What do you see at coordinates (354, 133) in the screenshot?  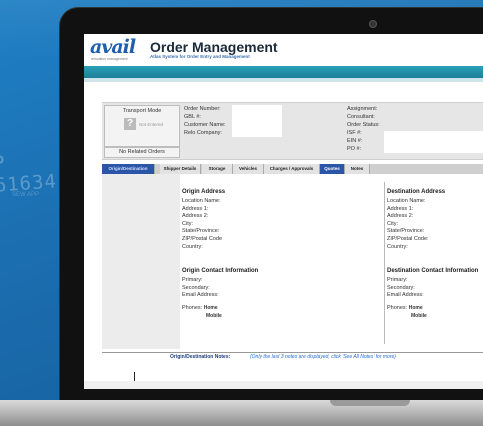 I see `isf-label: ISF #:` at bounding box center [354, 133].